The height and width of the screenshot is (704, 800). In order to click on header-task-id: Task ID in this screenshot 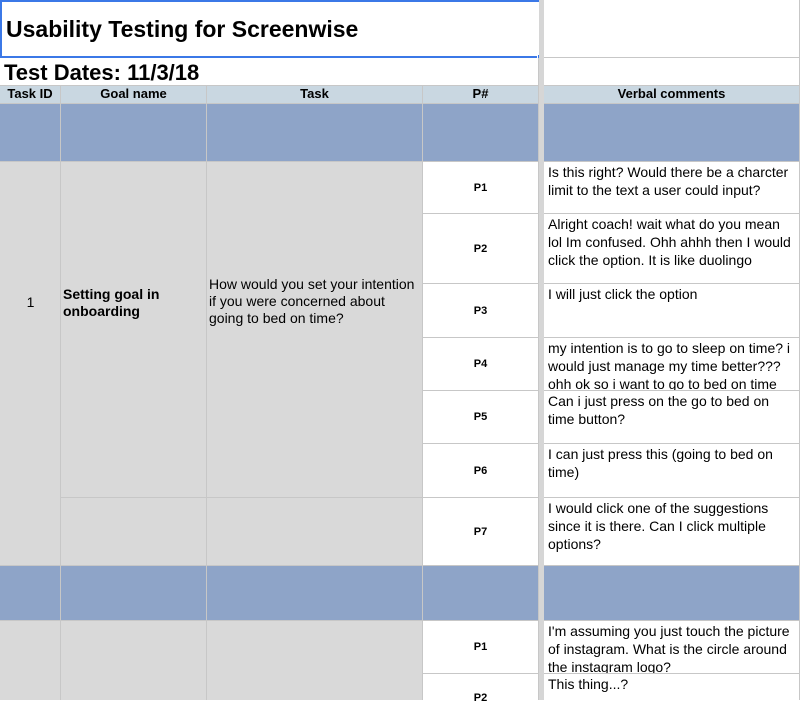, I will do `click(30, 95)`.